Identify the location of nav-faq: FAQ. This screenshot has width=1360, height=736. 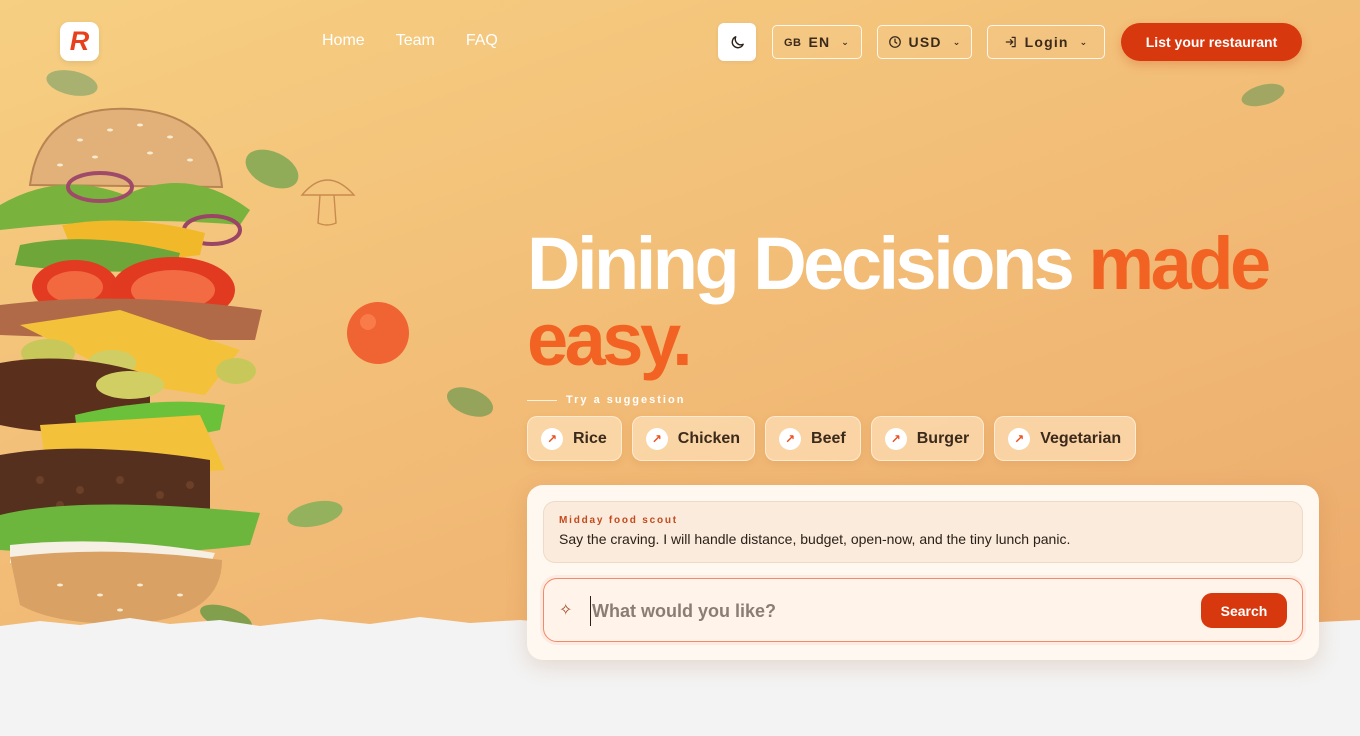
(482, 41).